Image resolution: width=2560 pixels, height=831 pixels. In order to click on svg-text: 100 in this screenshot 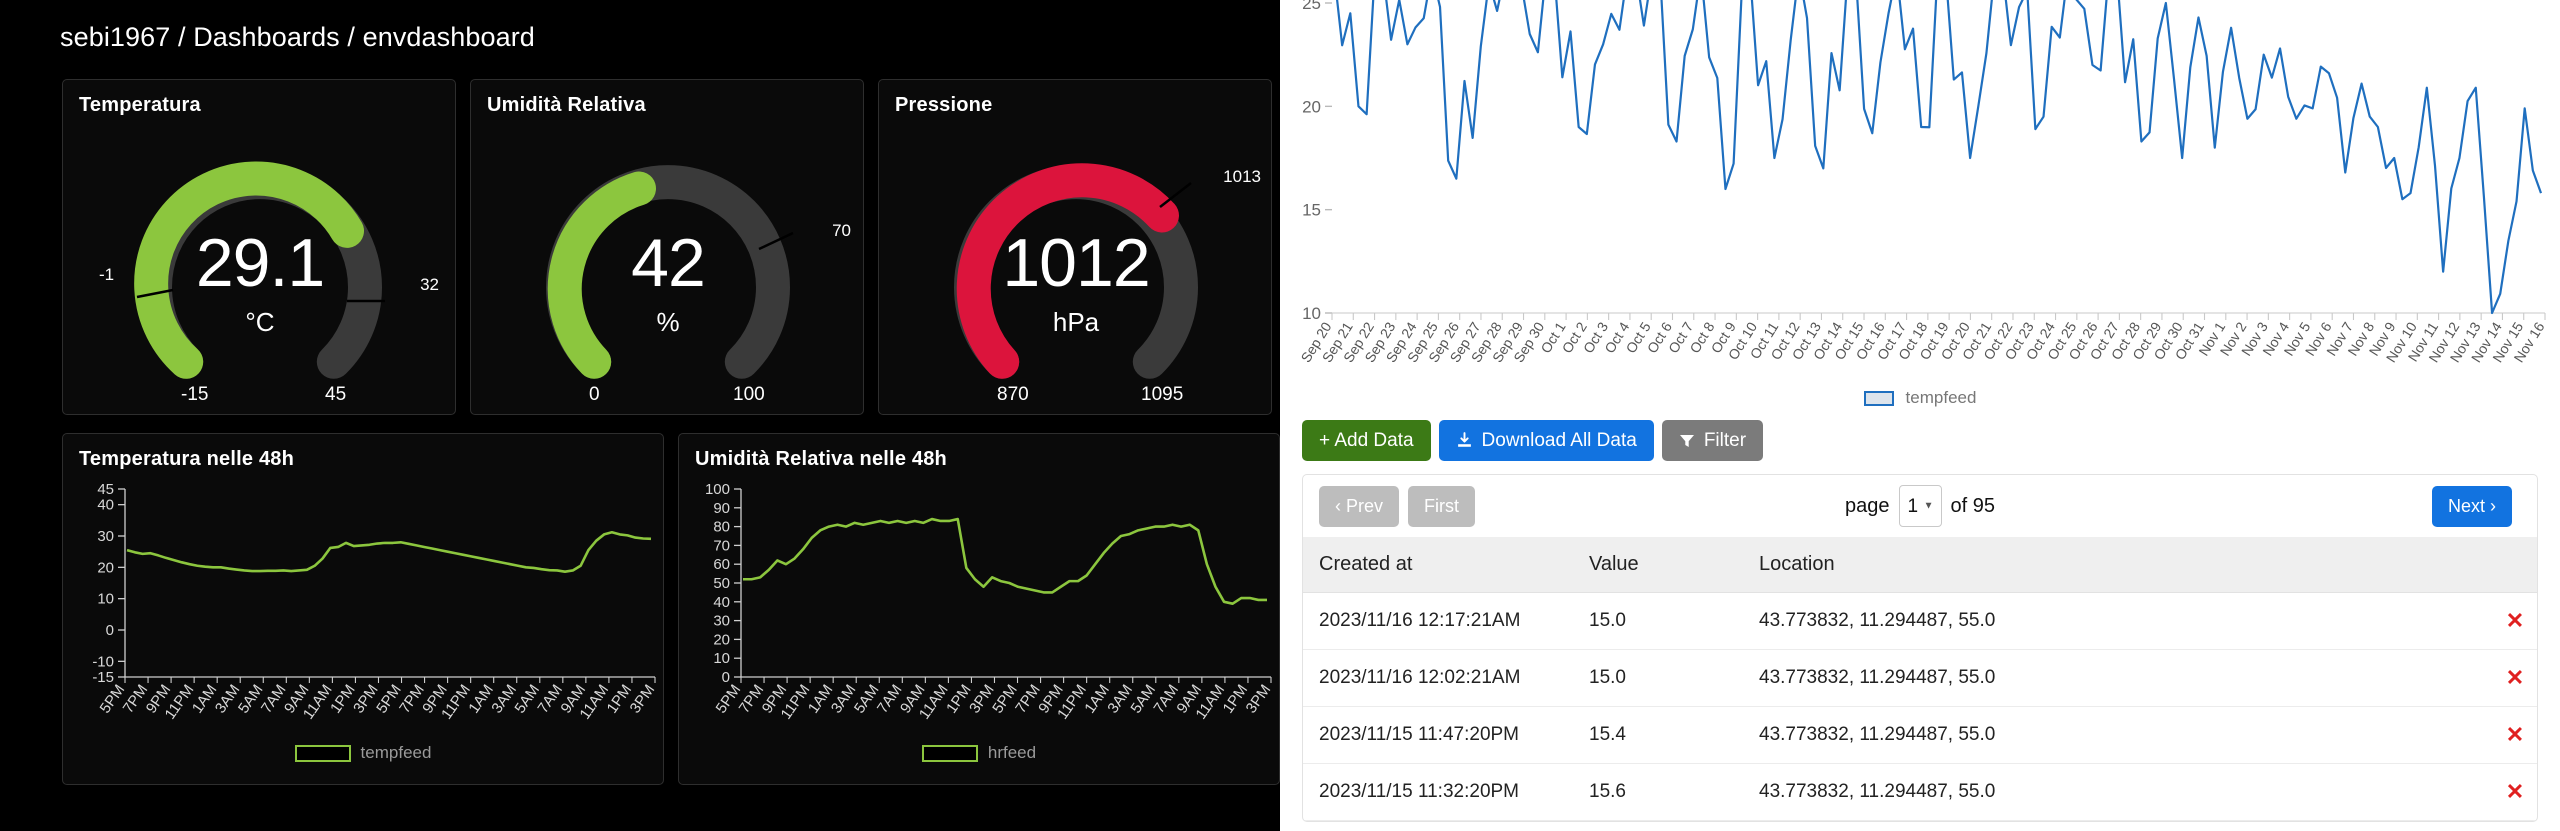, I will do `click(717, 489)`.